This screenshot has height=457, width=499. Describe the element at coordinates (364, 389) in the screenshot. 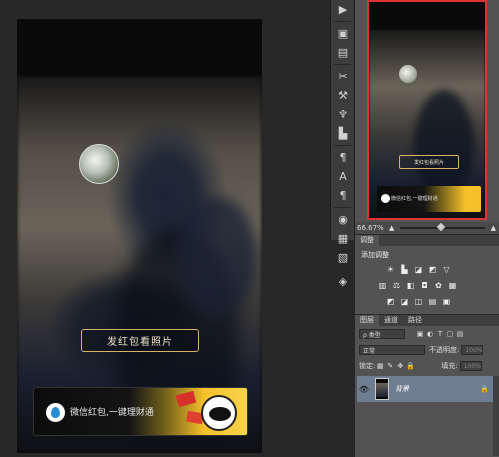

I see `visibility-eye-icon: 👁` at that location.